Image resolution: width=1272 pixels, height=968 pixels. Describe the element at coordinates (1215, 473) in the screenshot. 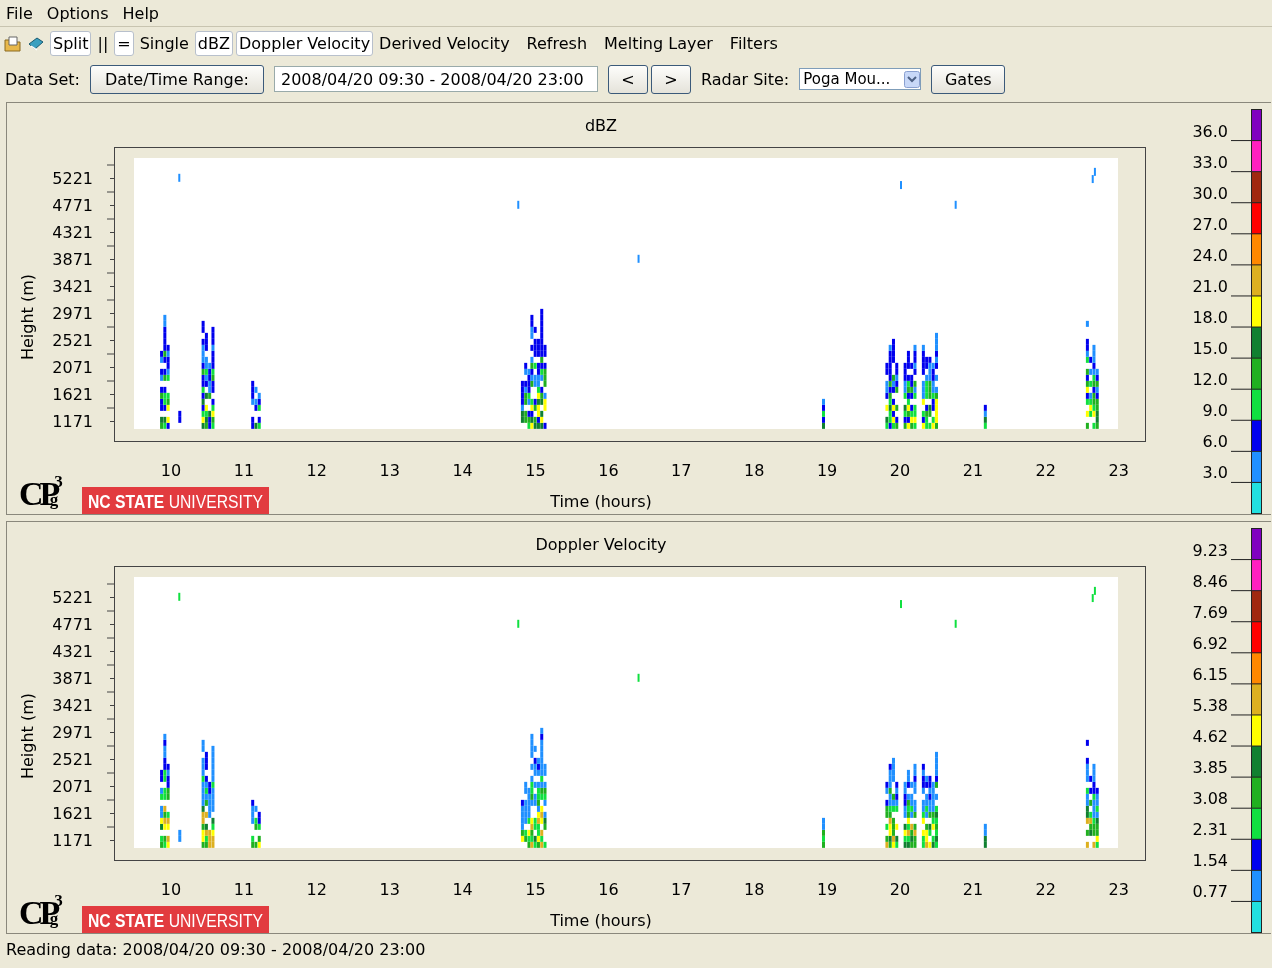

I see `color-scale-label: 3.0` at that location.